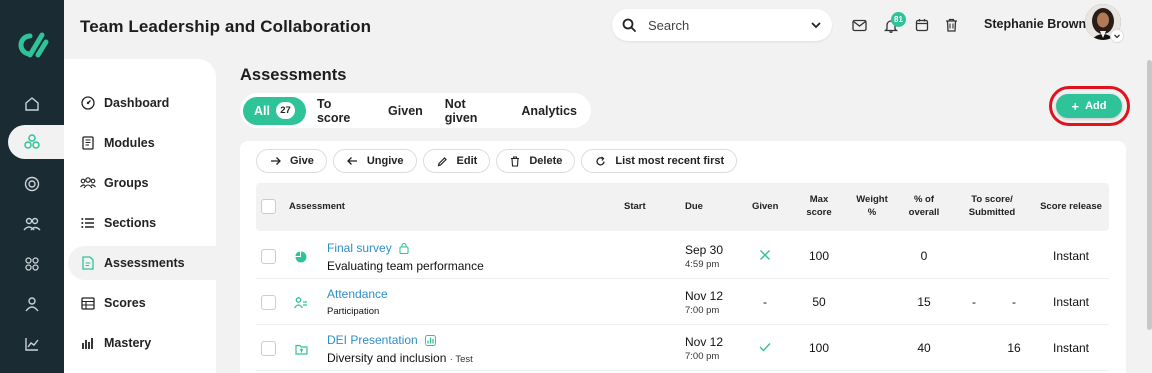 The width and height of the screenshot is (1152, 373). I want to click on column-header-start: Start, so click(635, 206).